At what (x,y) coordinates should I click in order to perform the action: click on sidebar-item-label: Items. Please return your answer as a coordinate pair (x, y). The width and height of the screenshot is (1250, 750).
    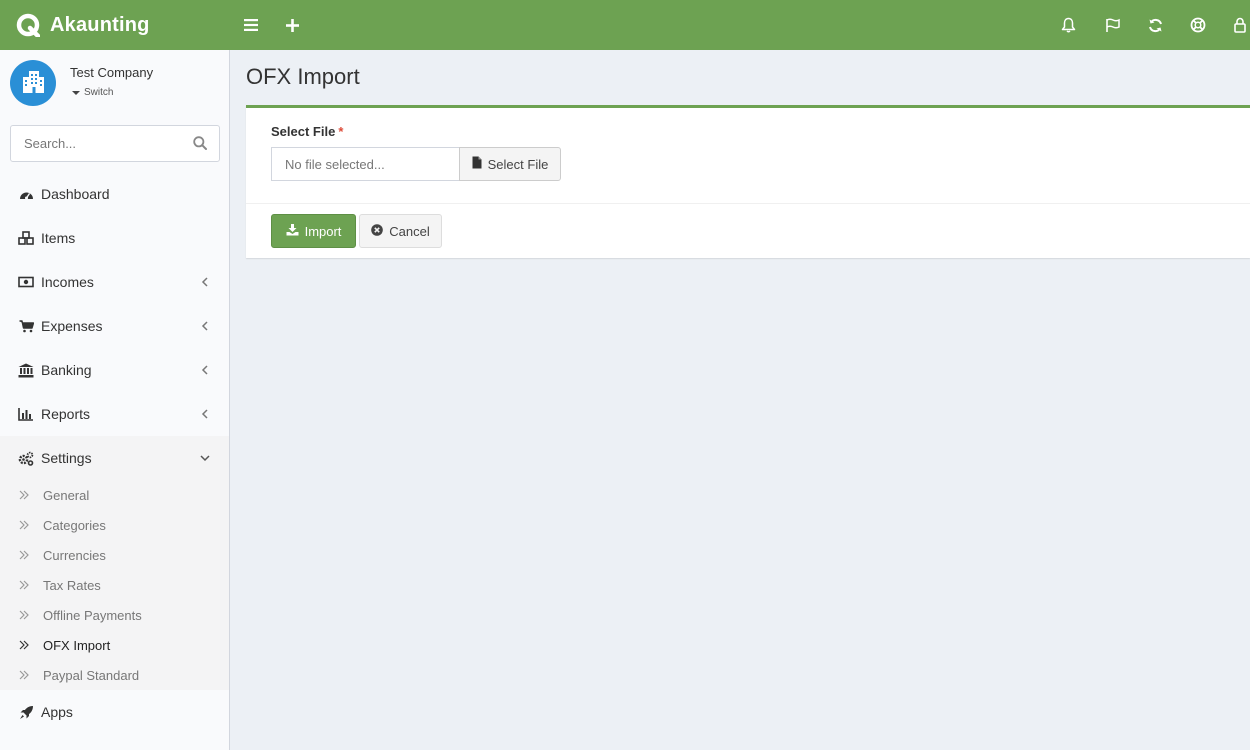
    Looking at the image, I should click on (58, 238).